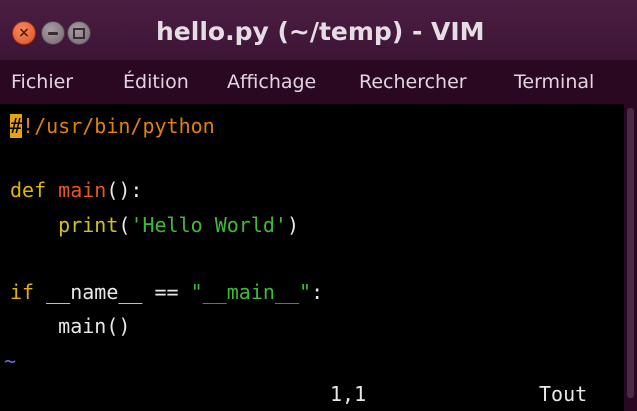 This screenshot has height=411, width=637. I want to click on maximize-icon, so click(79, 33).